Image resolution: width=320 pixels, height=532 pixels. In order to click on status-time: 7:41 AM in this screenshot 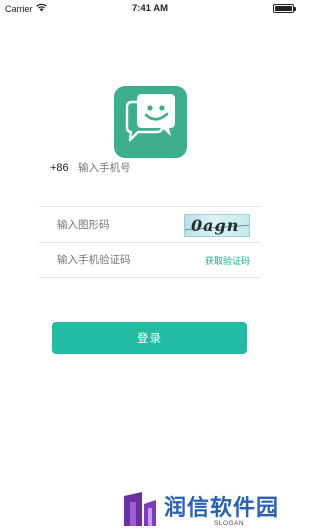, I will do `click(150, 8)`.